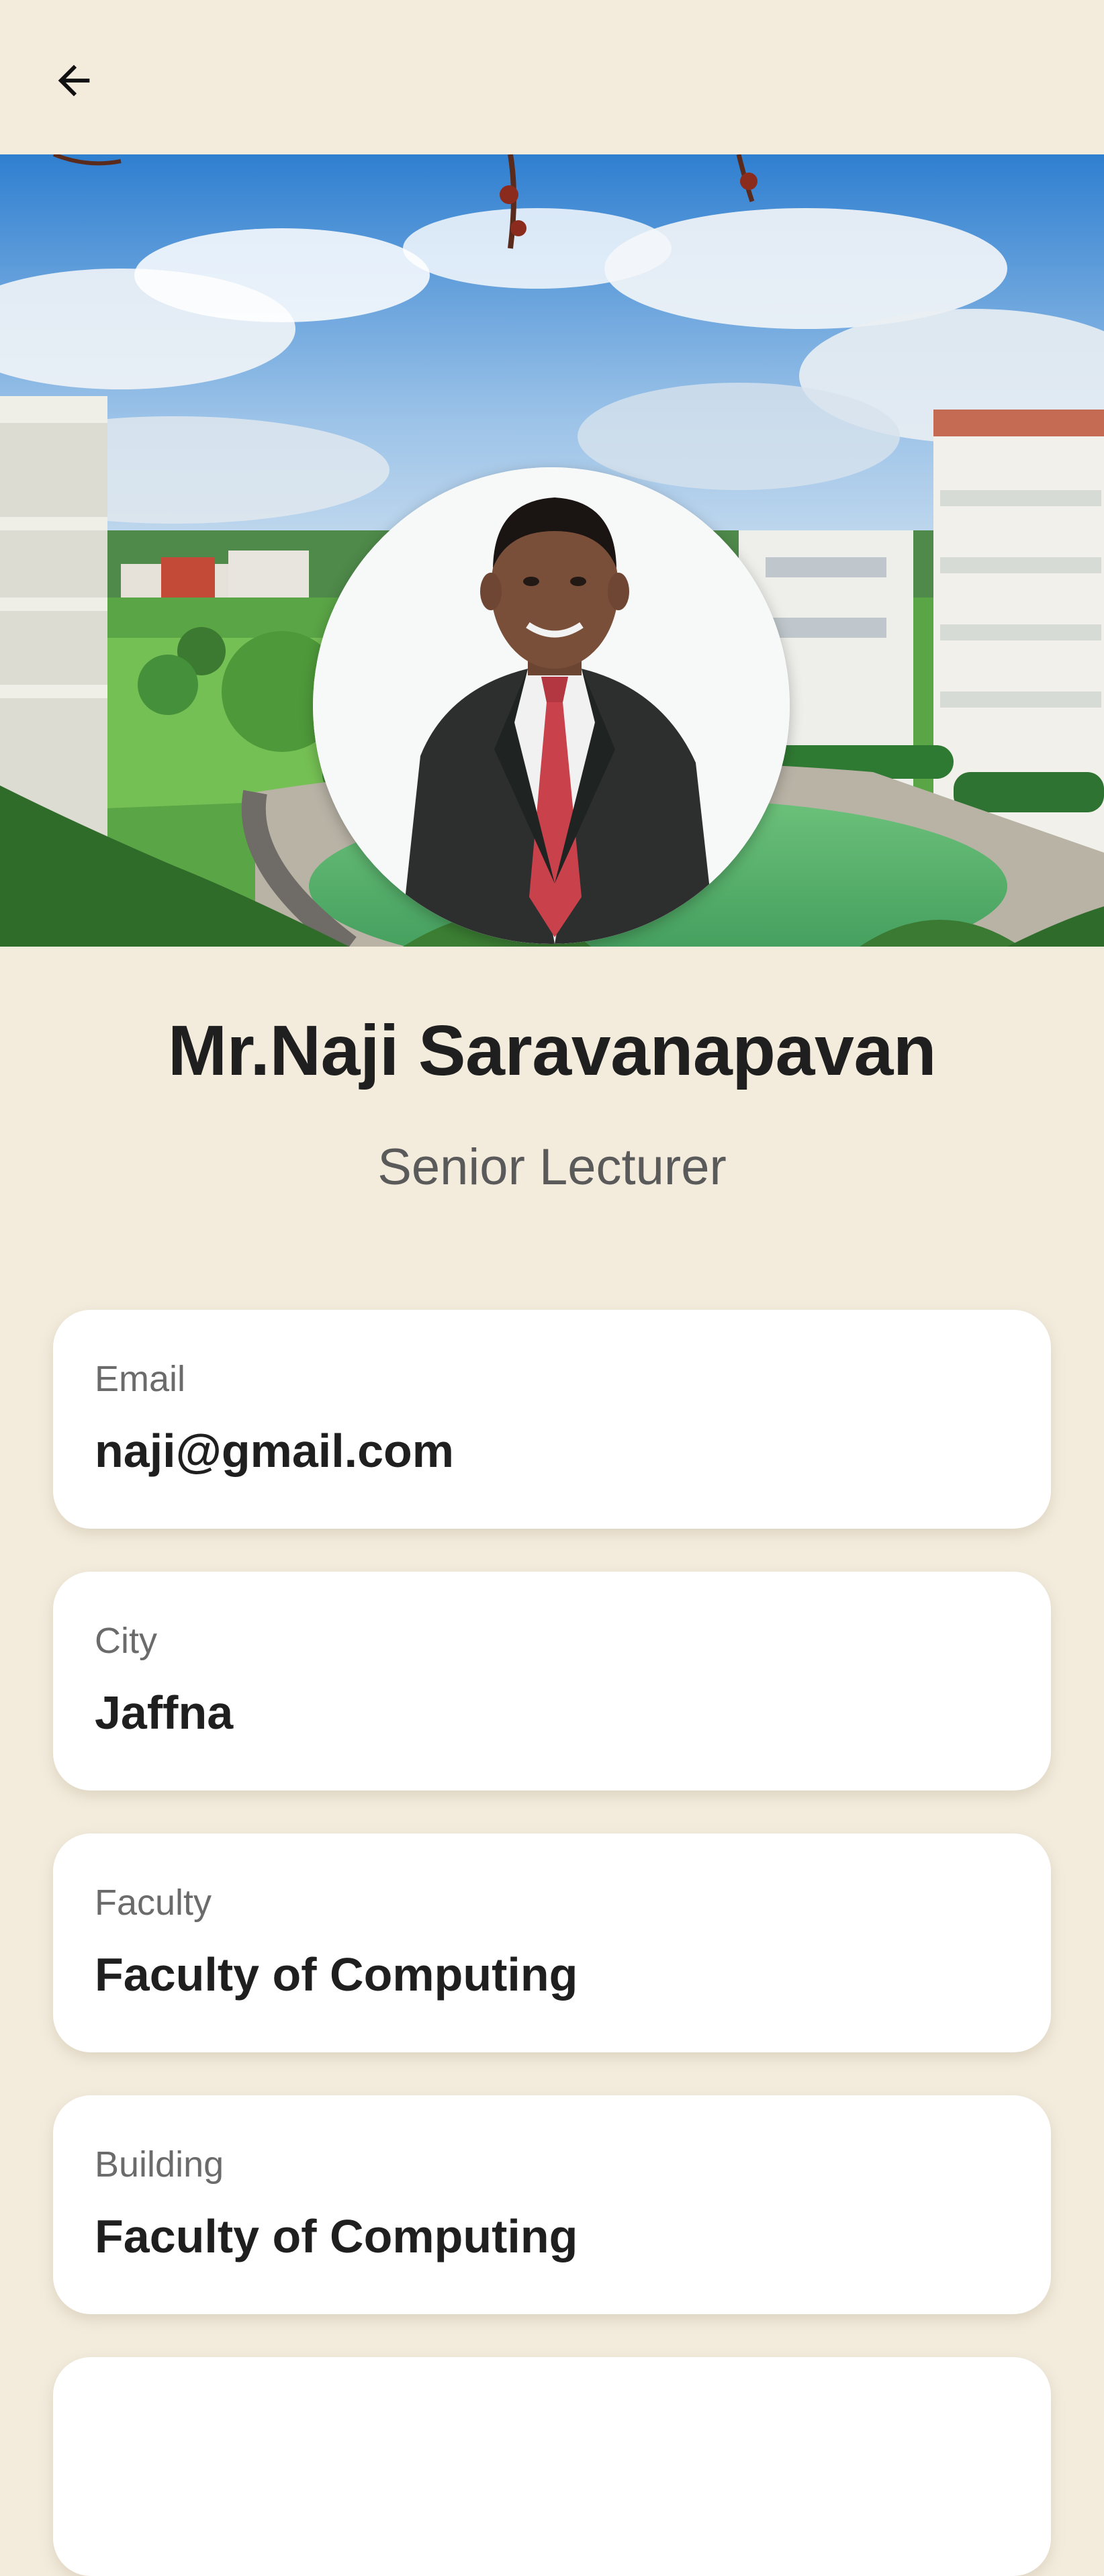  I want to click on email-card: Email naji@gmail.com, so click(552, 1419).